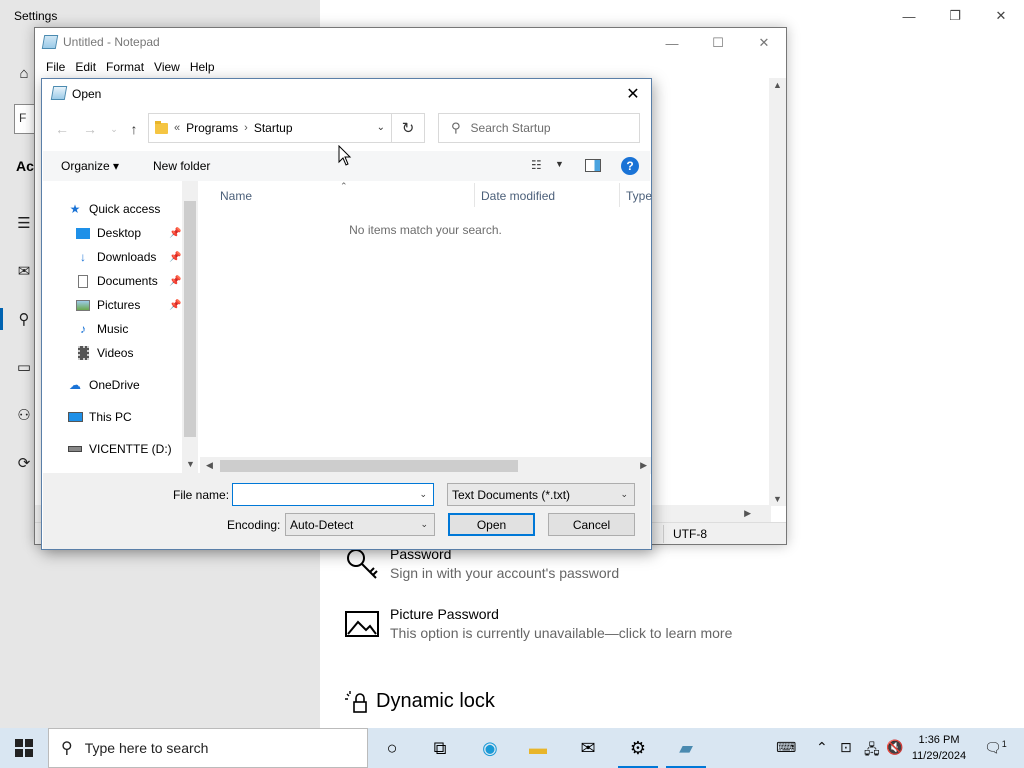  What do you see at coordinates (846, 747) in the screenshot?
I see `meet-now-icon: ⊡` at bounding box center [846, 747].